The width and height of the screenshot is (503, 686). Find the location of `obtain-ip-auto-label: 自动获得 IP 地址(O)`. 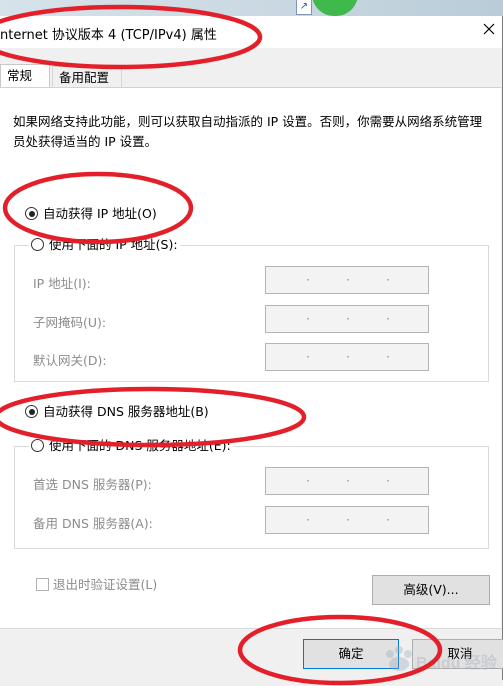

obtain-ip-auto-label: 自动获得 IP 地址(O) is located at coordinates (100, 213).